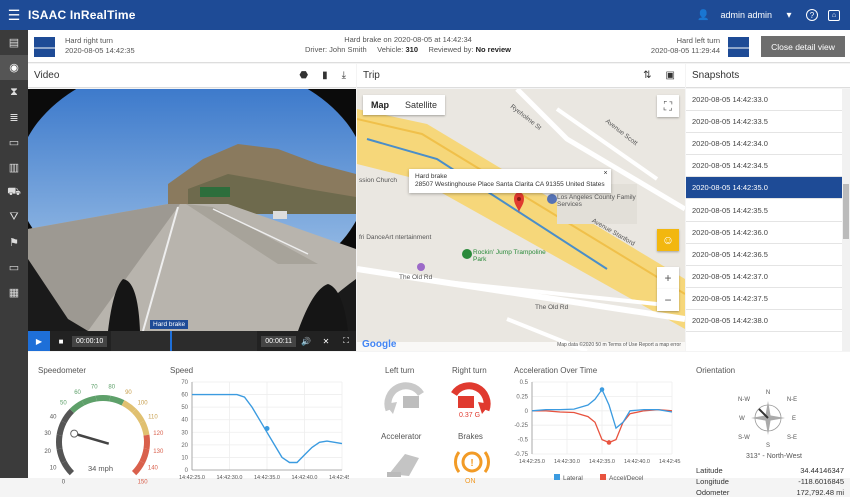 The image size is (850, 497). I want to click on previous-event-info: Hard right turn 2020-08-05 14:42:35, so click(100, 46).